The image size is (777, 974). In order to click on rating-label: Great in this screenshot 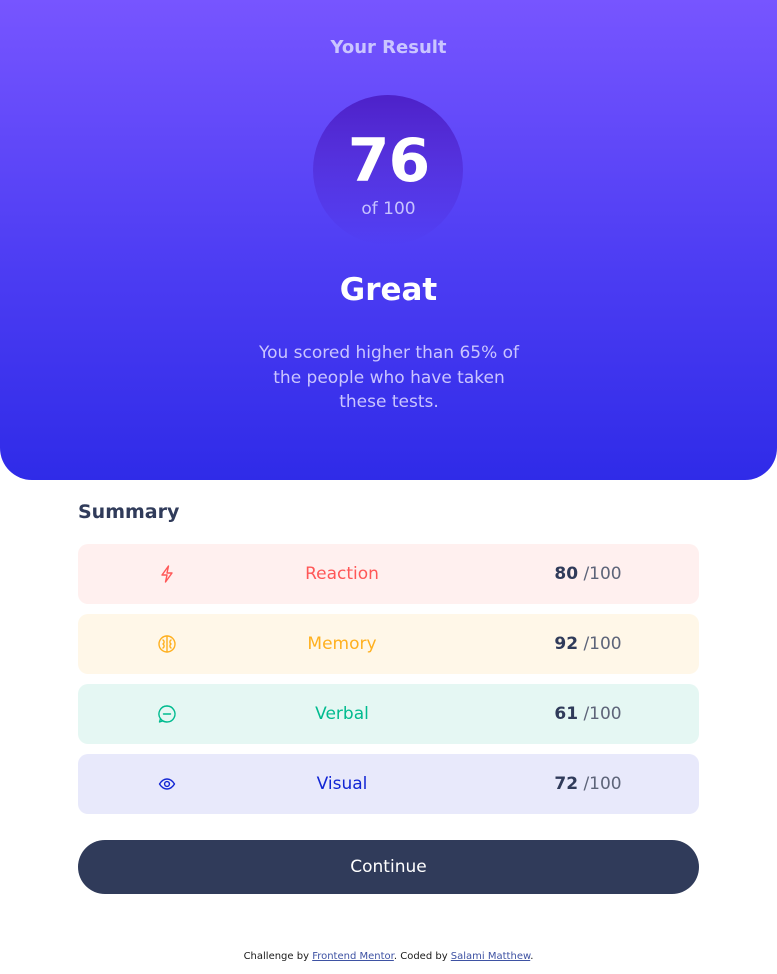, I will do `click(388, 290)`.